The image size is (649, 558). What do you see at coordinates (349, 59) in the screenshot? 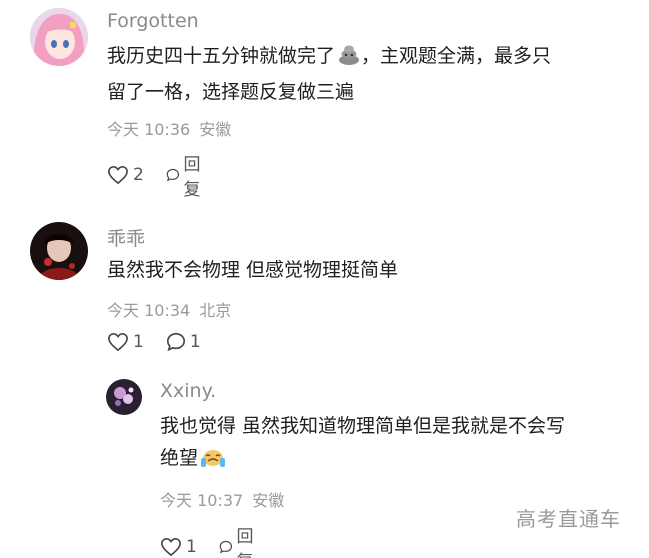
I see `poop-emoji-icon` at bounding box center [349, 59].